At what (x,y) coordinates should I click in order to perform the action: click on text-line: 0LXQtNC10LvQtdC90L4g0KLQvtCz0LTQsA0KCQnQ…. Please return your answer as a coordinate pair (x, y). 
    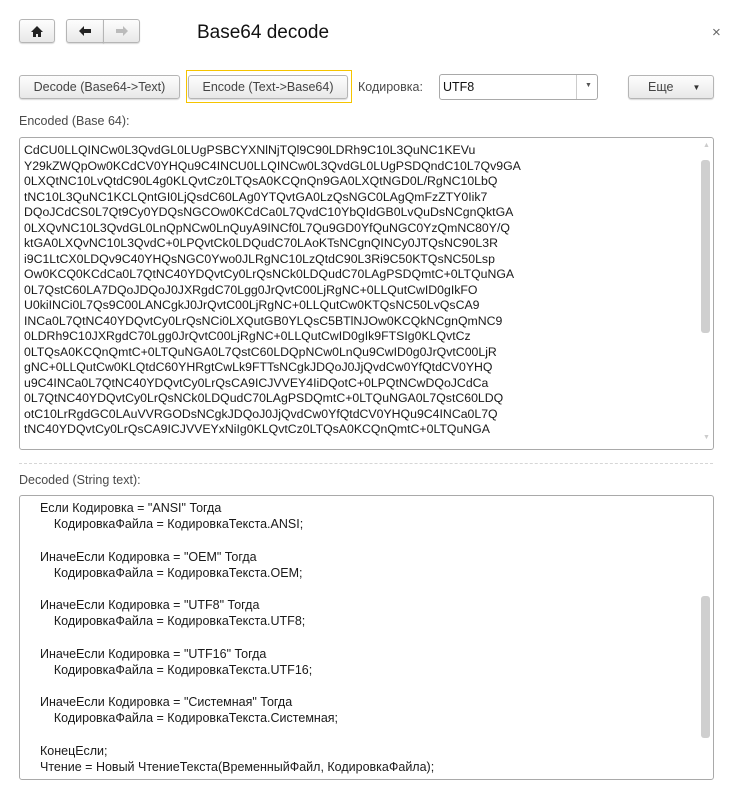
    Looking at the image, I should click on (261, 181).